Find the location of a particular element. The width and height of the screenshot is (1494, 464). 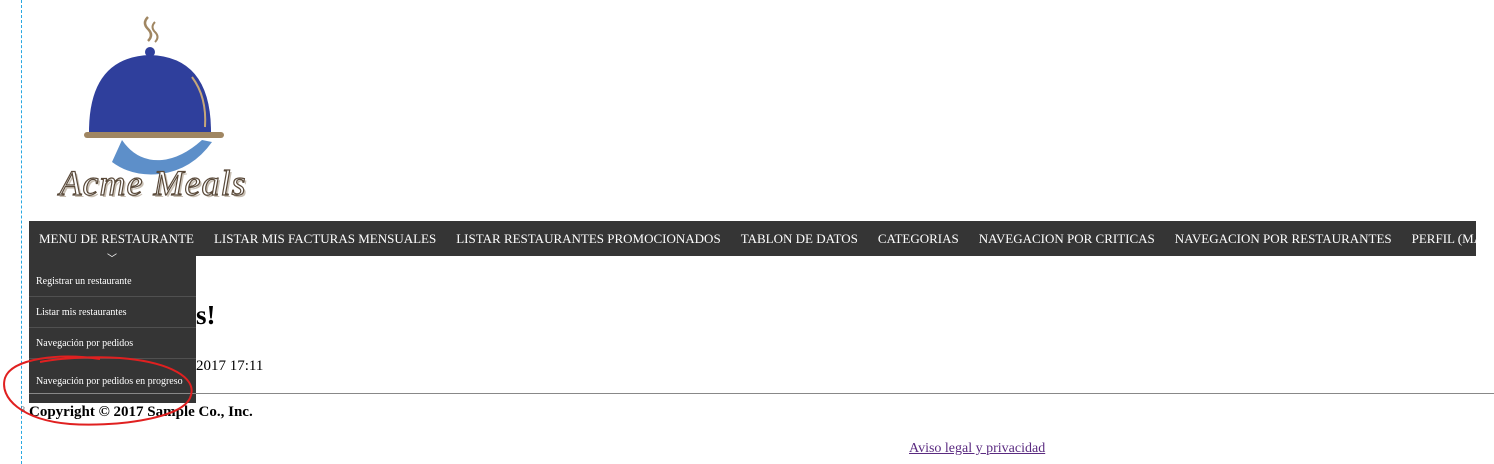

nav-tablon-de-datos: TABLON DE DATOS is located at coordinates (799, 239).